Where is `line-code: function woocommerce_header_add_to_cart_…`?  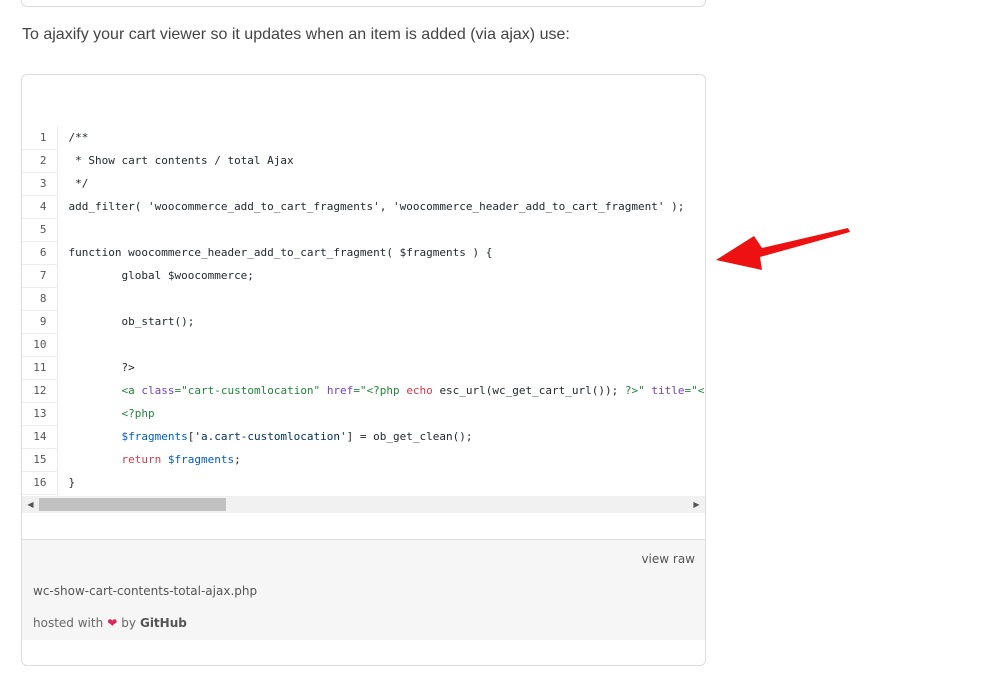 line-code: function woocommerce_header_add_to_cart_… is located at coordinates (381, 252).